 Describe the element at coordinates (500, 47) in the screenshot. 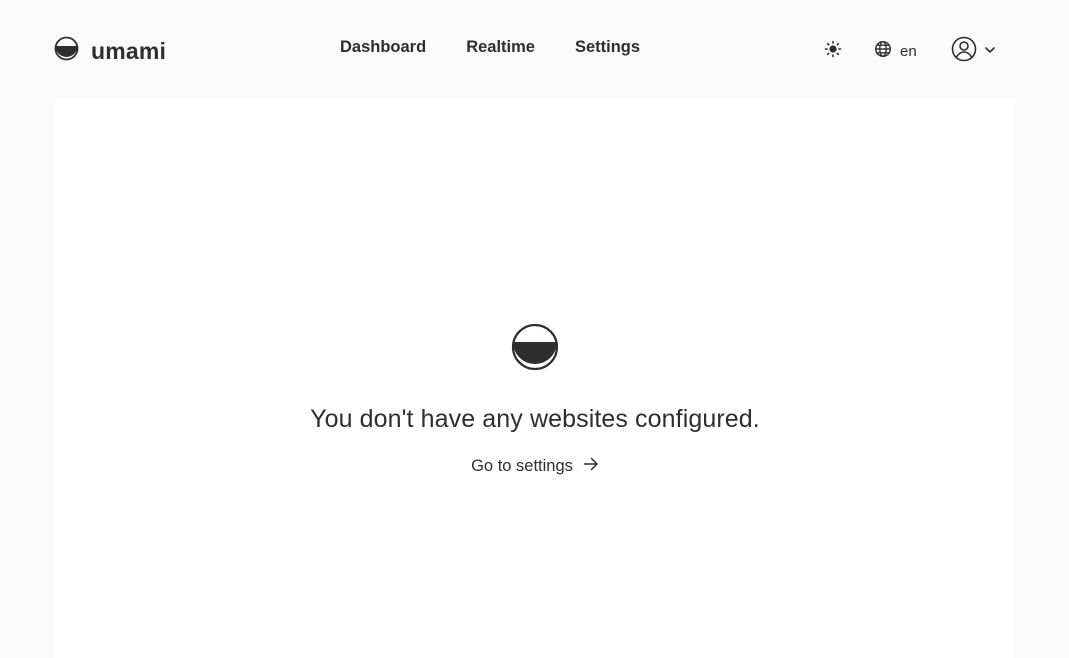

I see `nav-realtime: Realtime` at that location.